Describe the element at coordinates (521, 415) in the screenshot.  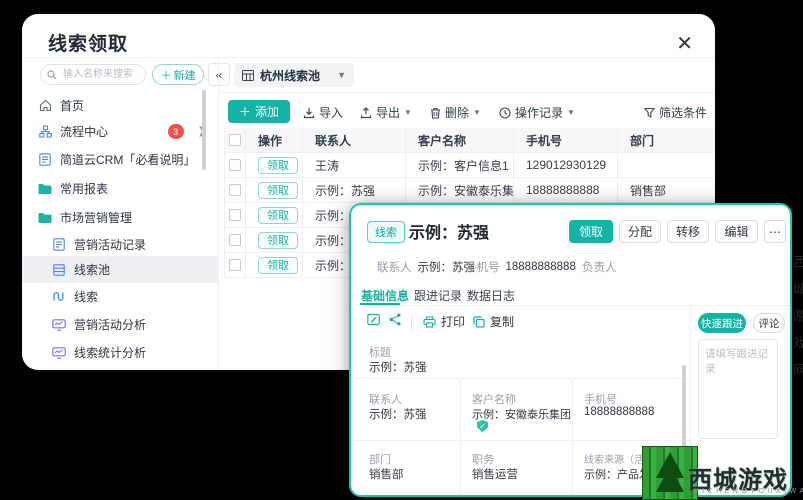
I see `field-customer-value: 示例：安徽泰乐集团` at that location.